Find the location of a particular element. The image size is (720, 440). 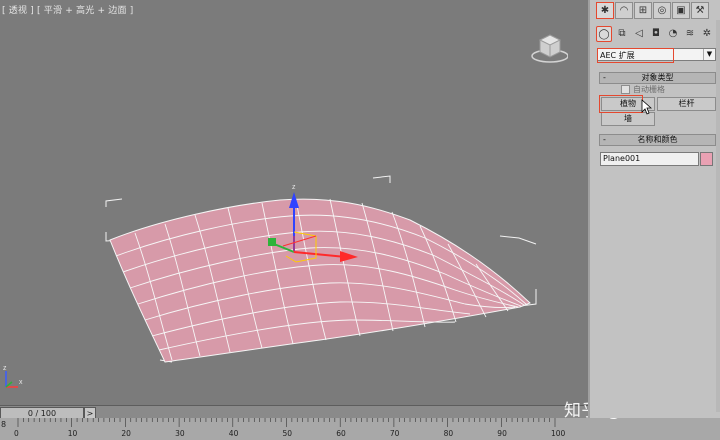

name-color-title: 名称和颜色 is located at coordinates (657, 139).